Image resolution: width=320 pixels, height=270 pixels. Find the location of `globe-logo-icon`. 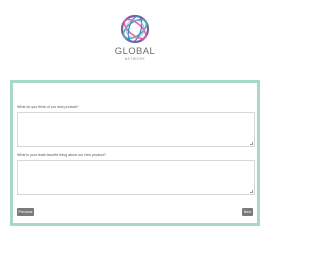

globe-logo-icon is located at coordinates (135, 29).